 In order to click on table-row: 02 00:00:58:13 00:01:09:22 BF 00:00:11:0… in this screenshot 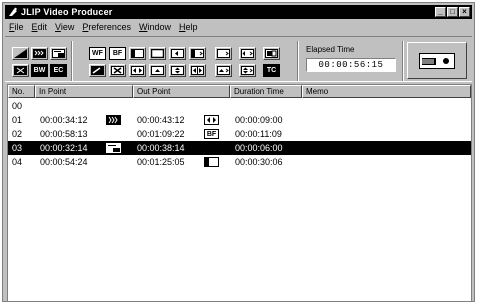, I will do `click(239, 134)`.